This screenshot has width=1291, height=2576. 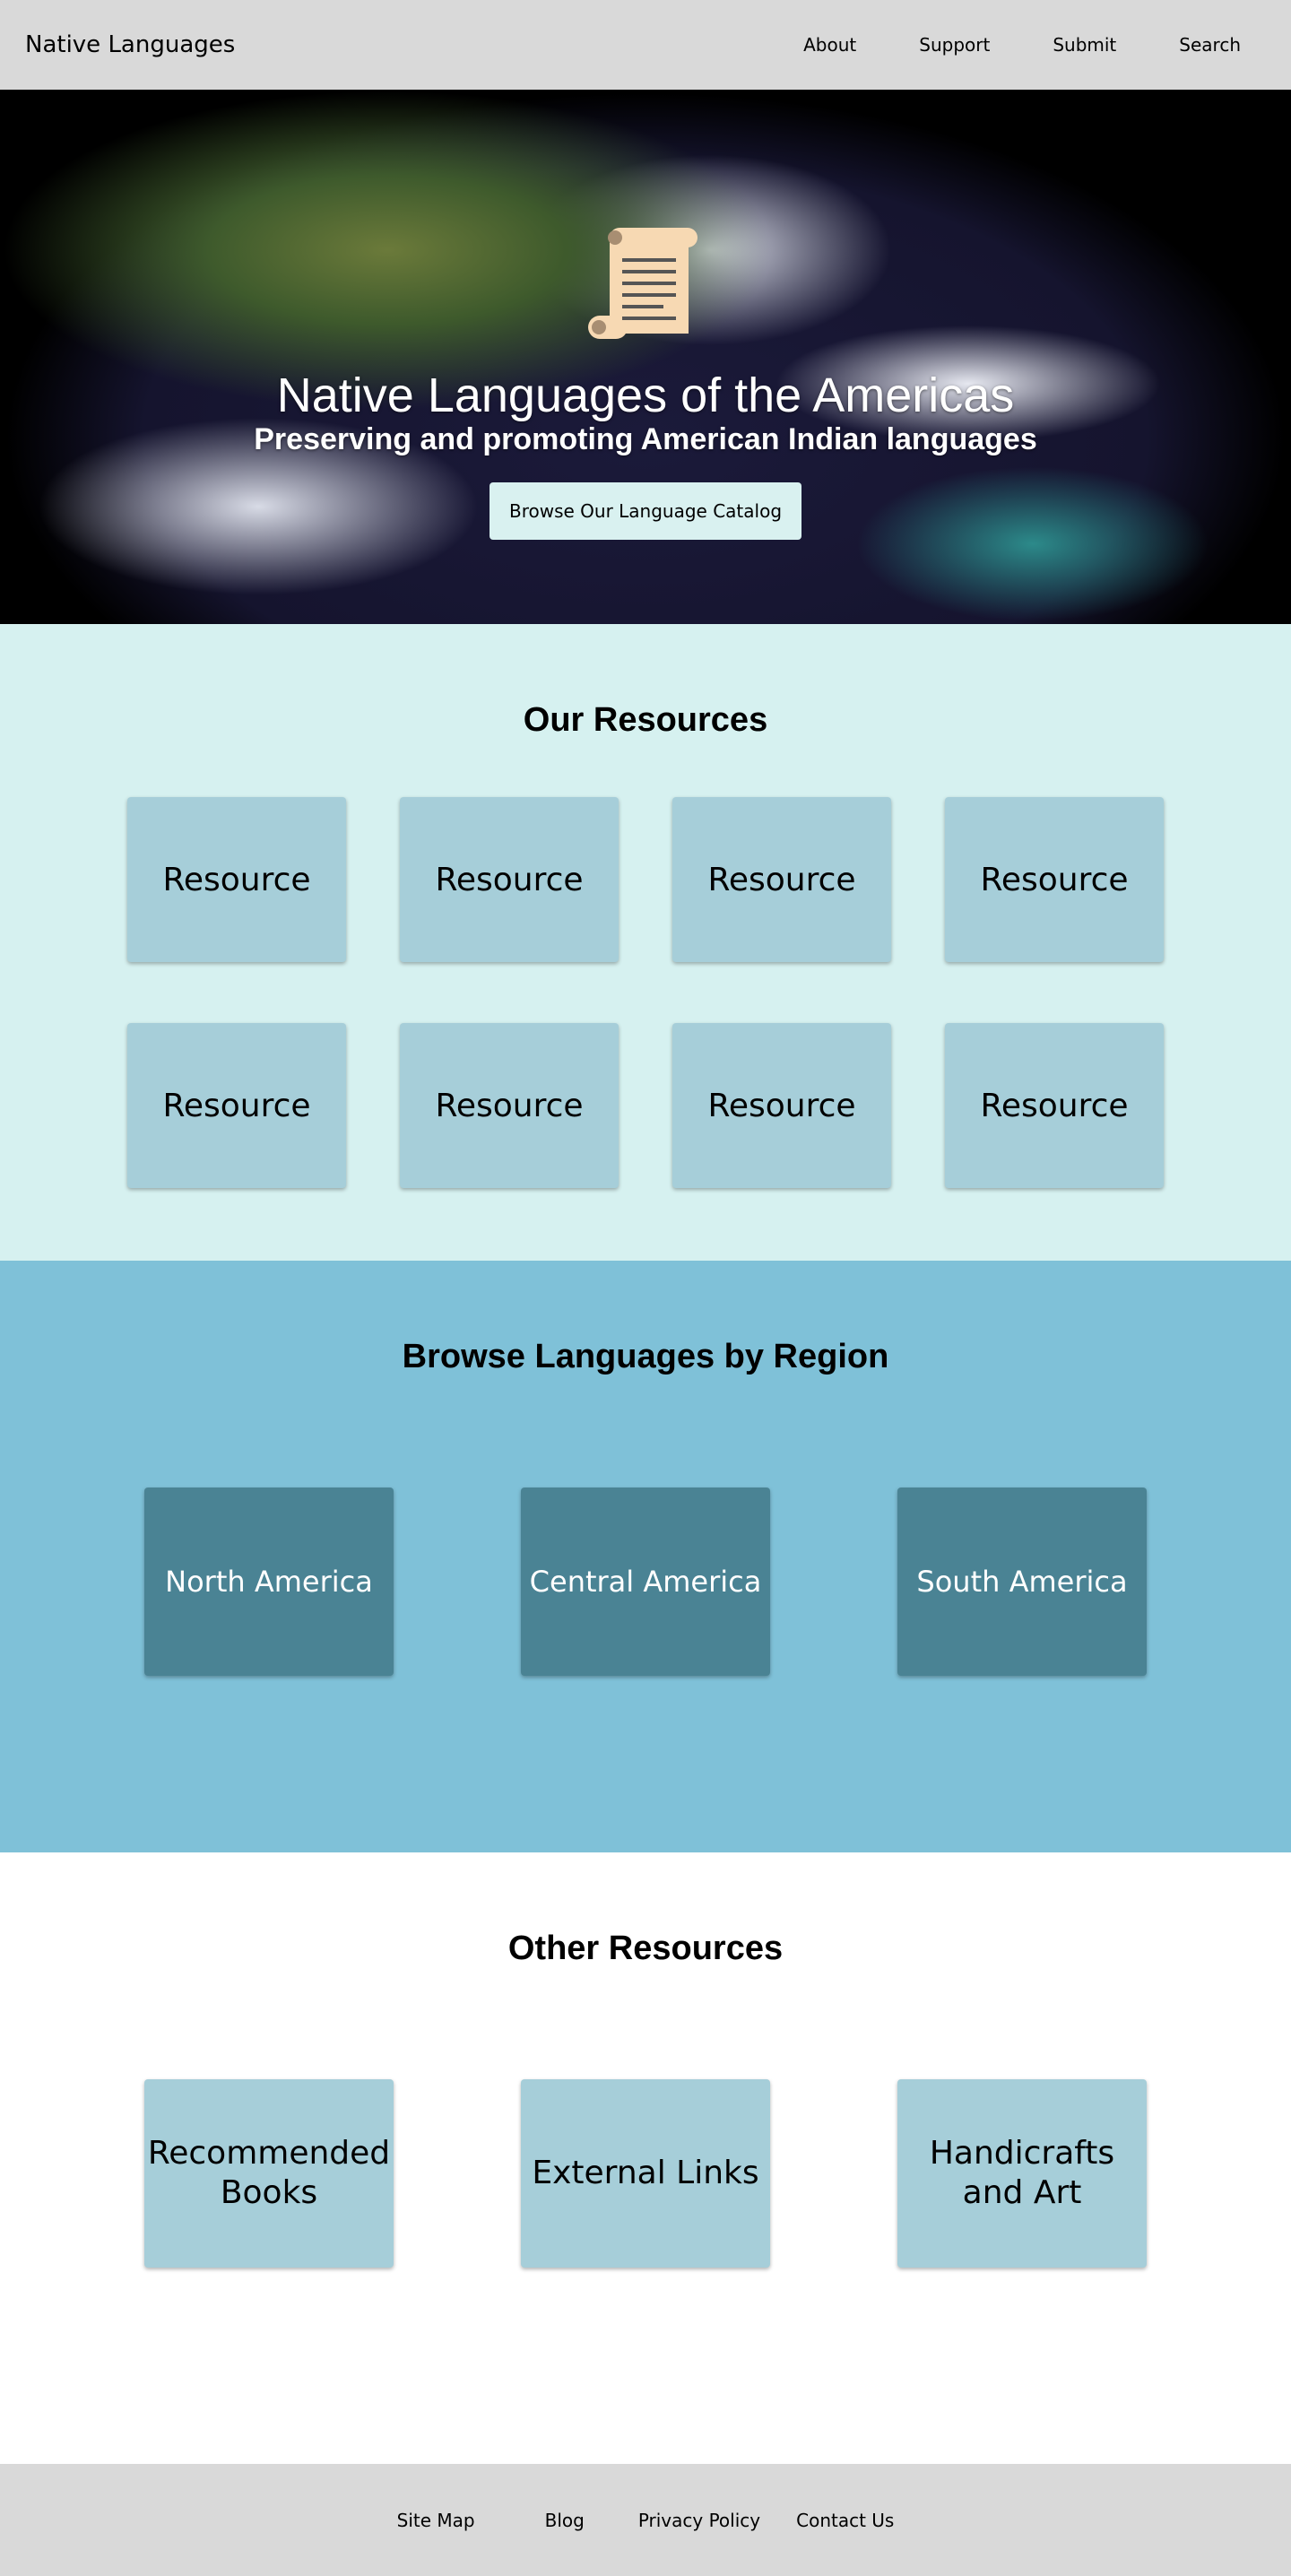 I want to click on site-title: Native Languages, so click(x=130, y=44).